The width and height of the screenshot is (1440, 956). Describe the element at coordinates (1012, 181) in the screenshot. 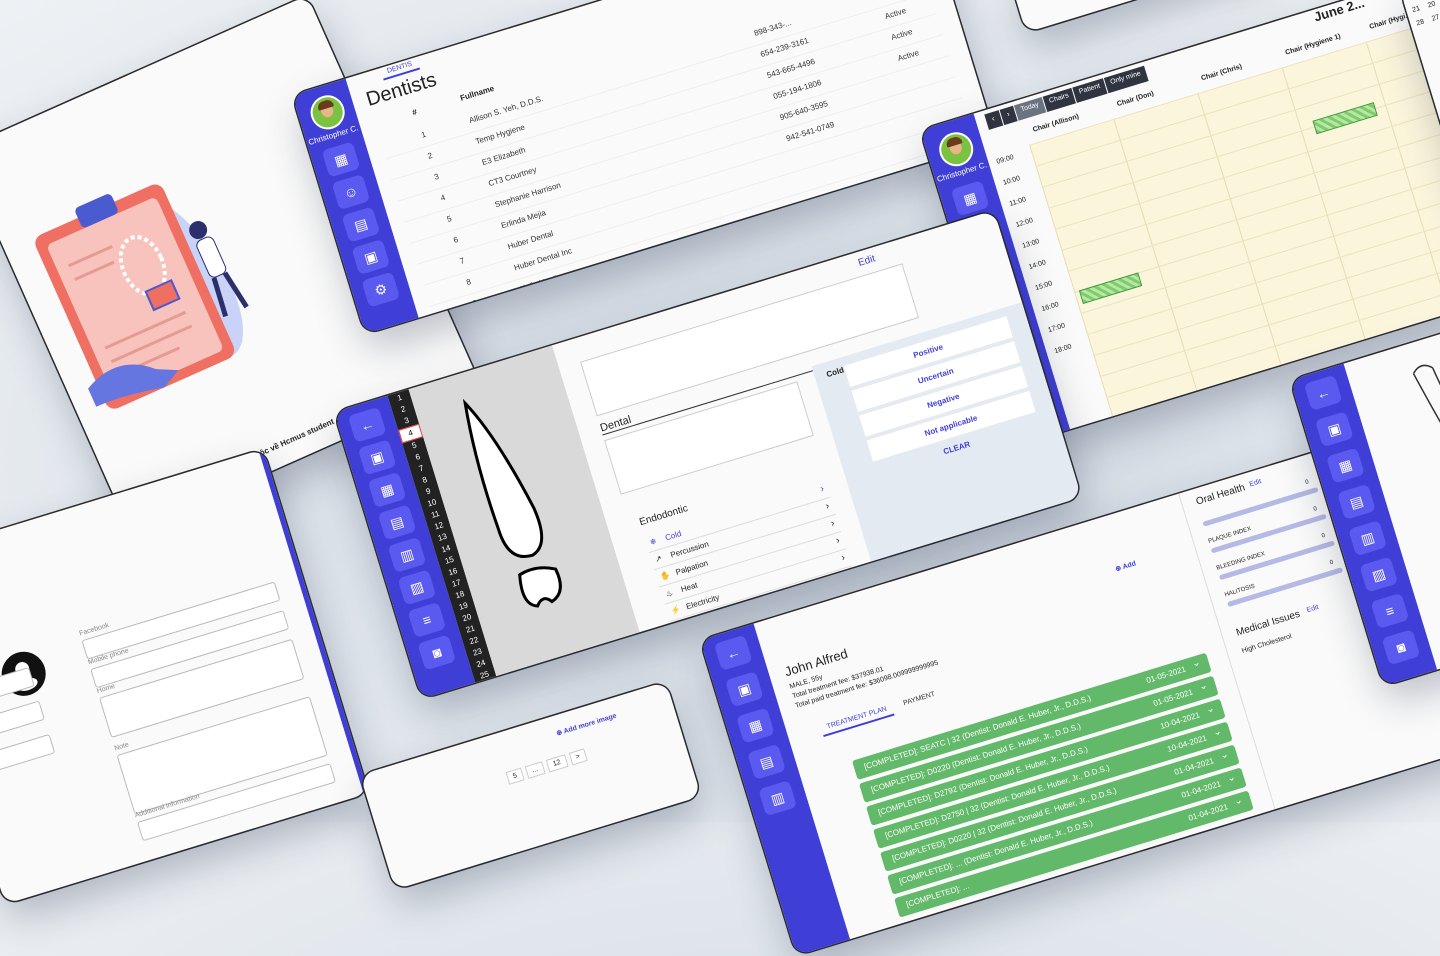

I see `time-label: 10:00` at that location.